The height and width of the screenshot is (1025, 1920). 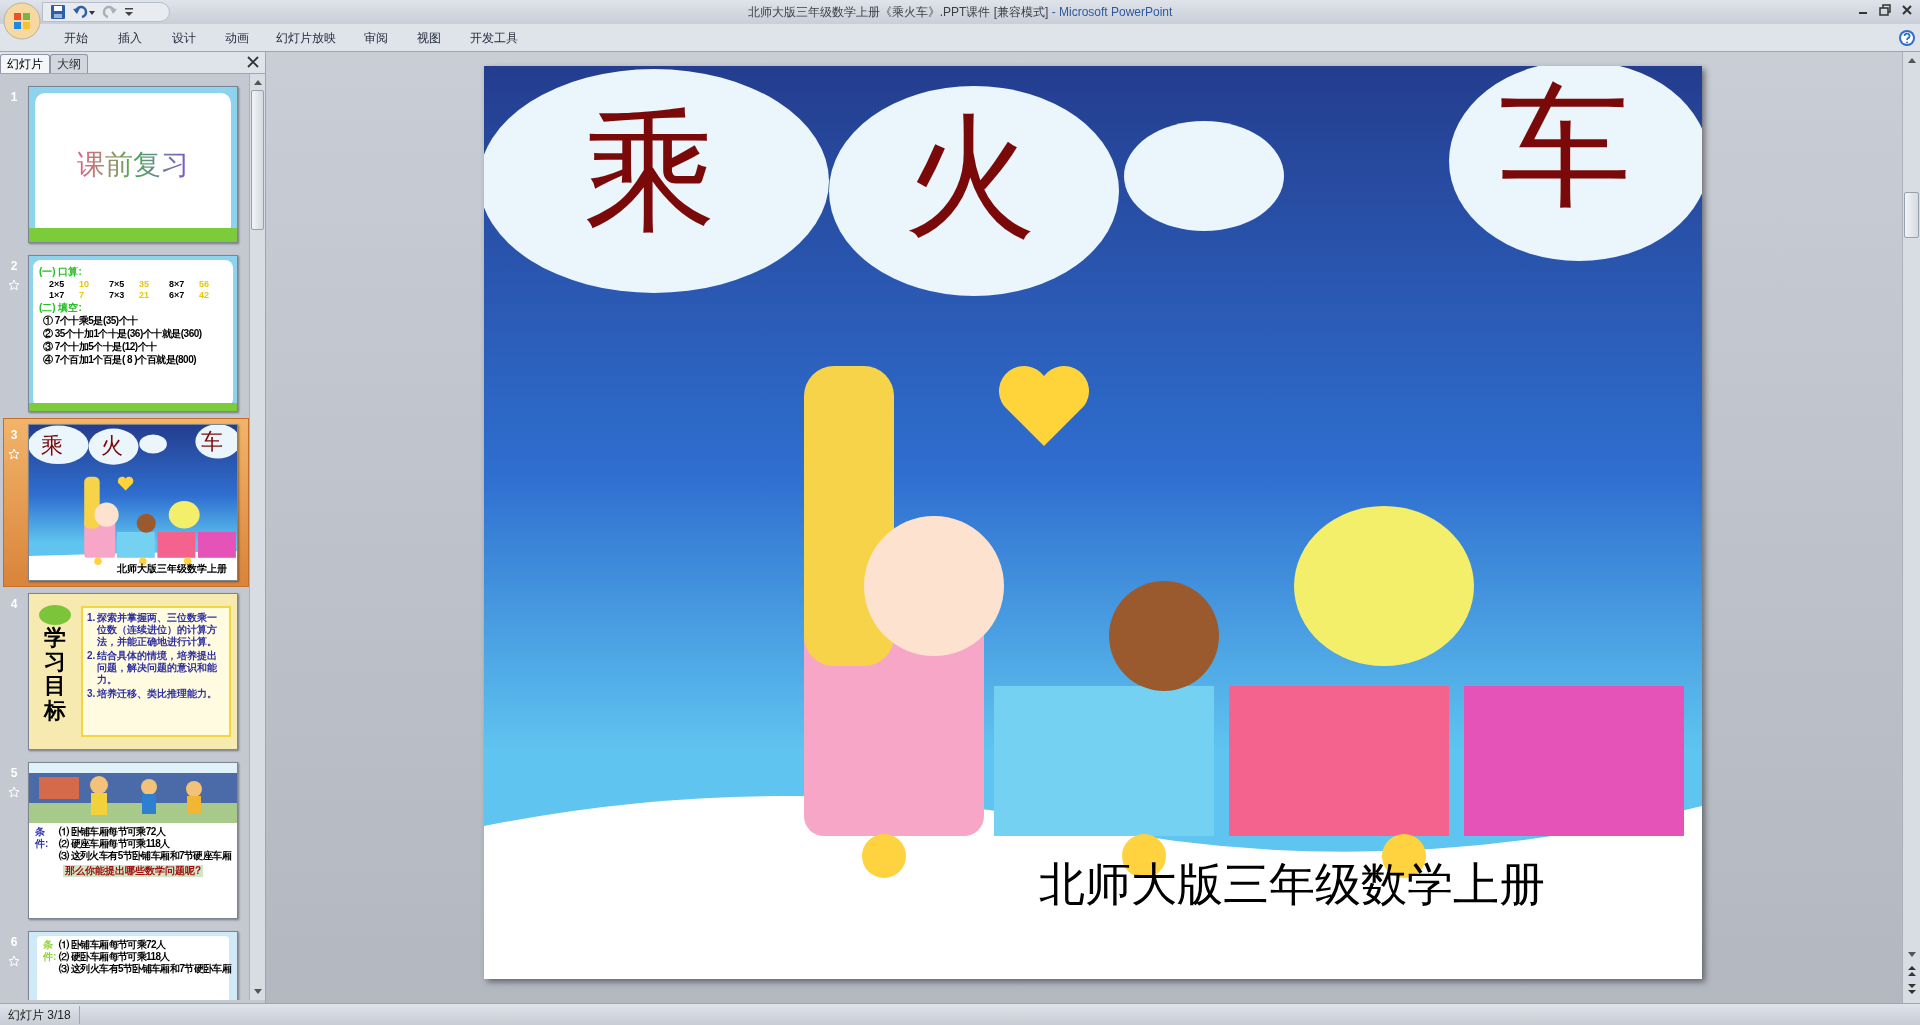 What do you see at coordinates (177, 284) in the screenshot?
I see `expression: 8×7` at bounding box center [177, 284].